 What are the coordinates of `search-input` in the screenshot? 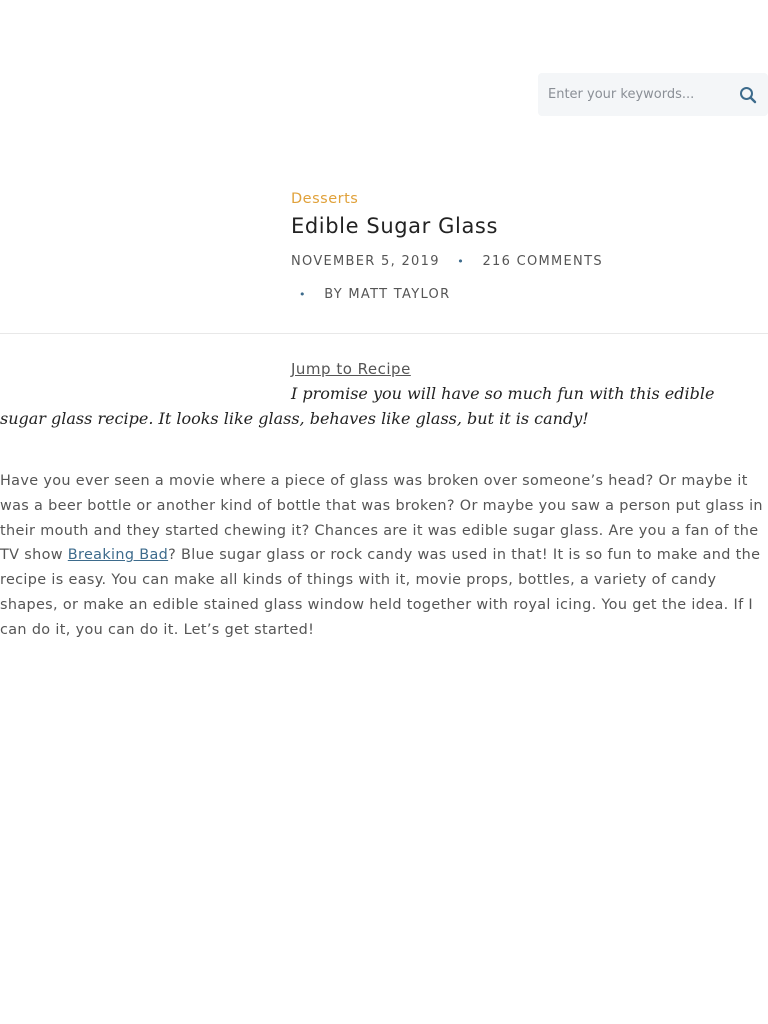 It's located at (638, 94).